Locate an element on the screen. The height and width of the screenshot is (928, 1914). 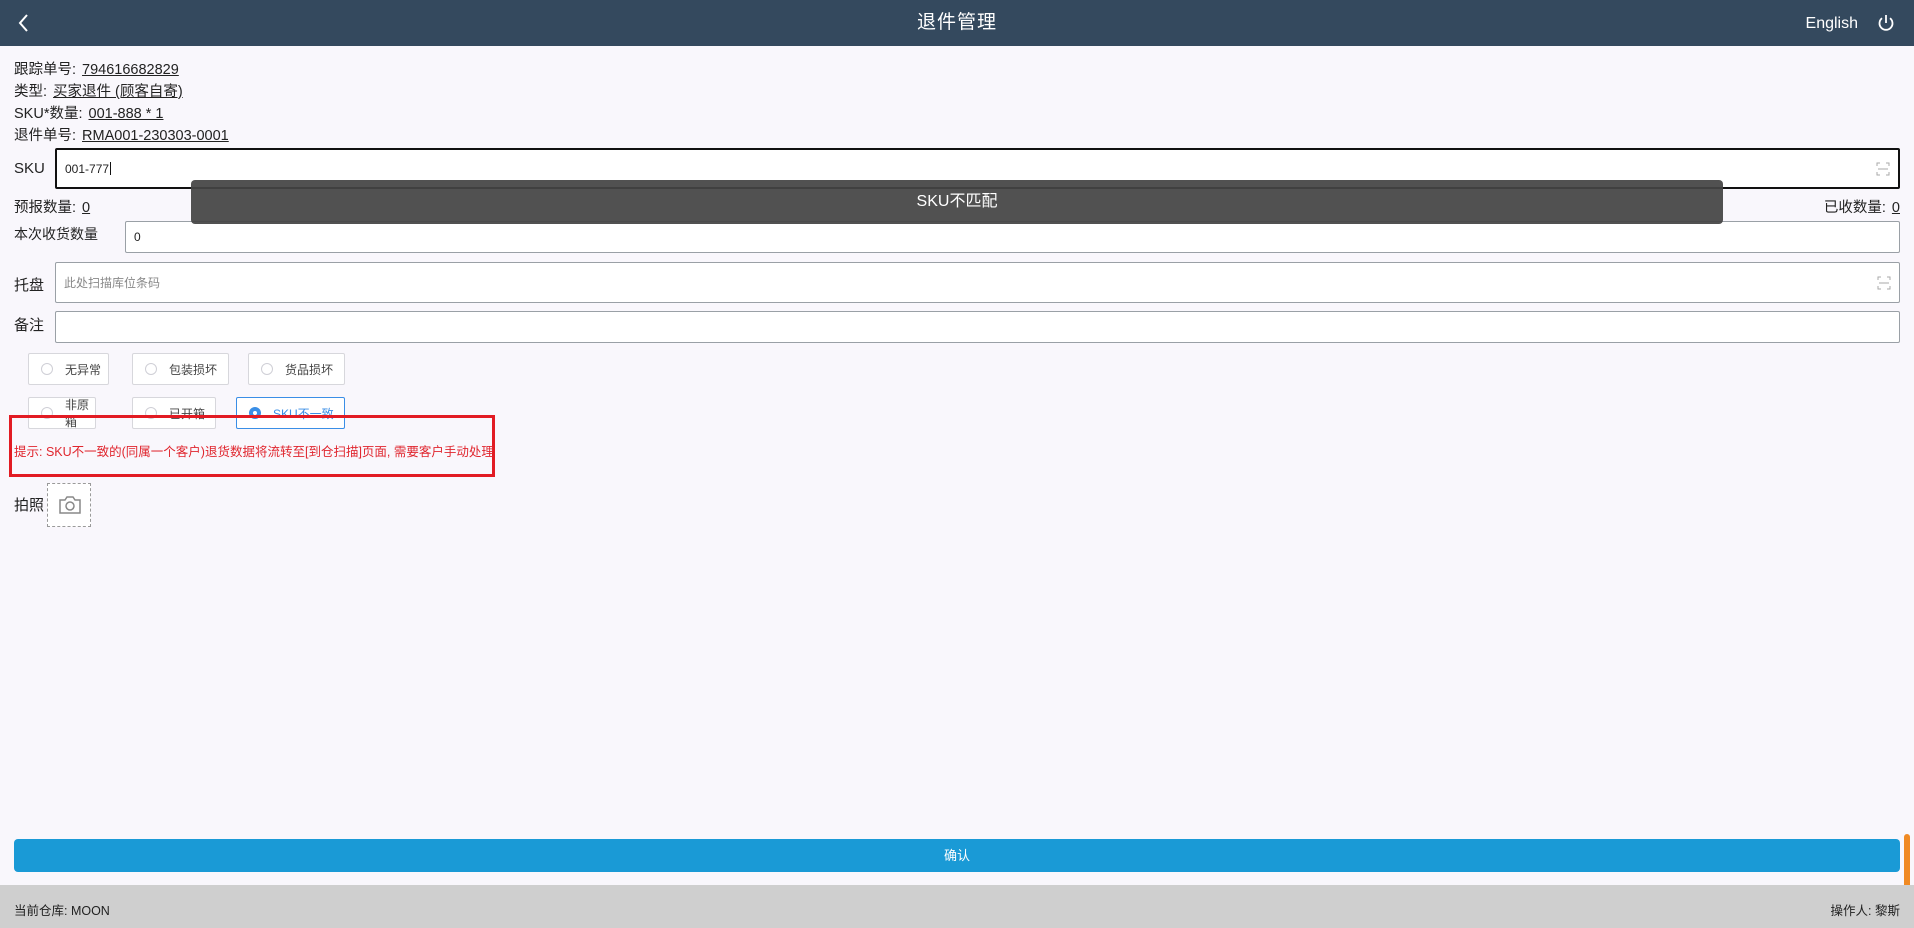
sku-qty-label: SKU*数量: is located at coordinates (48, 114).